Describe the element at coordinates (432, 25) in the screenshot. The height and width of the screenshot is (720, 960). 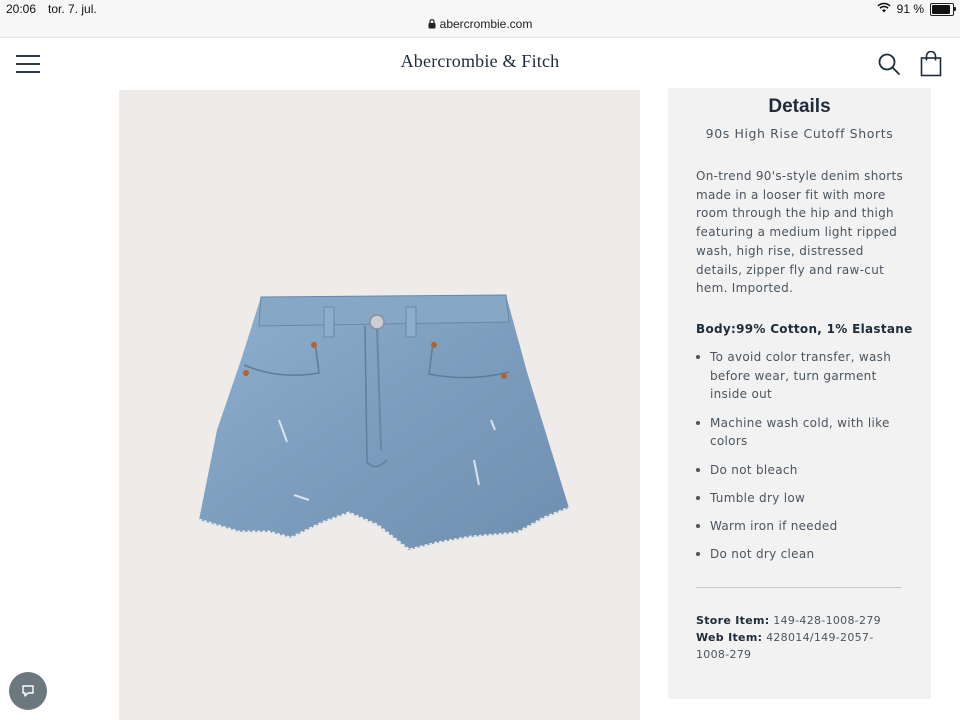
I see `lock-icon` at that location.